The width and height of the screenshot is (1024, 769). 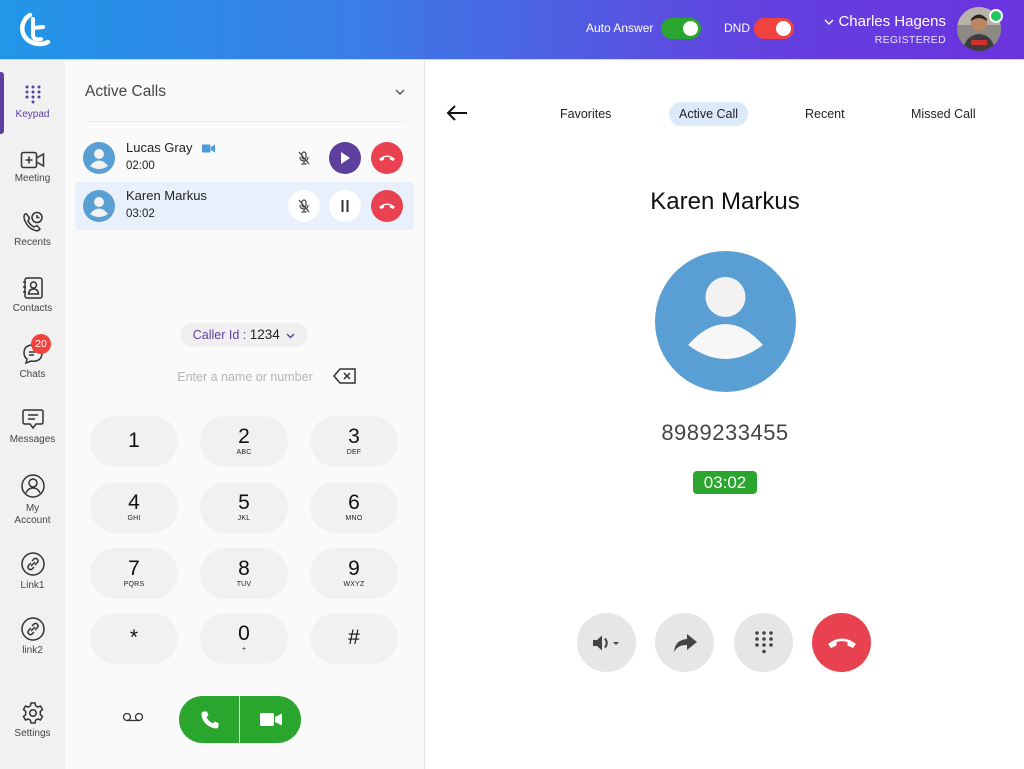 I want to click on keypad-key: 3 DEF, so click(x=354, y=441).